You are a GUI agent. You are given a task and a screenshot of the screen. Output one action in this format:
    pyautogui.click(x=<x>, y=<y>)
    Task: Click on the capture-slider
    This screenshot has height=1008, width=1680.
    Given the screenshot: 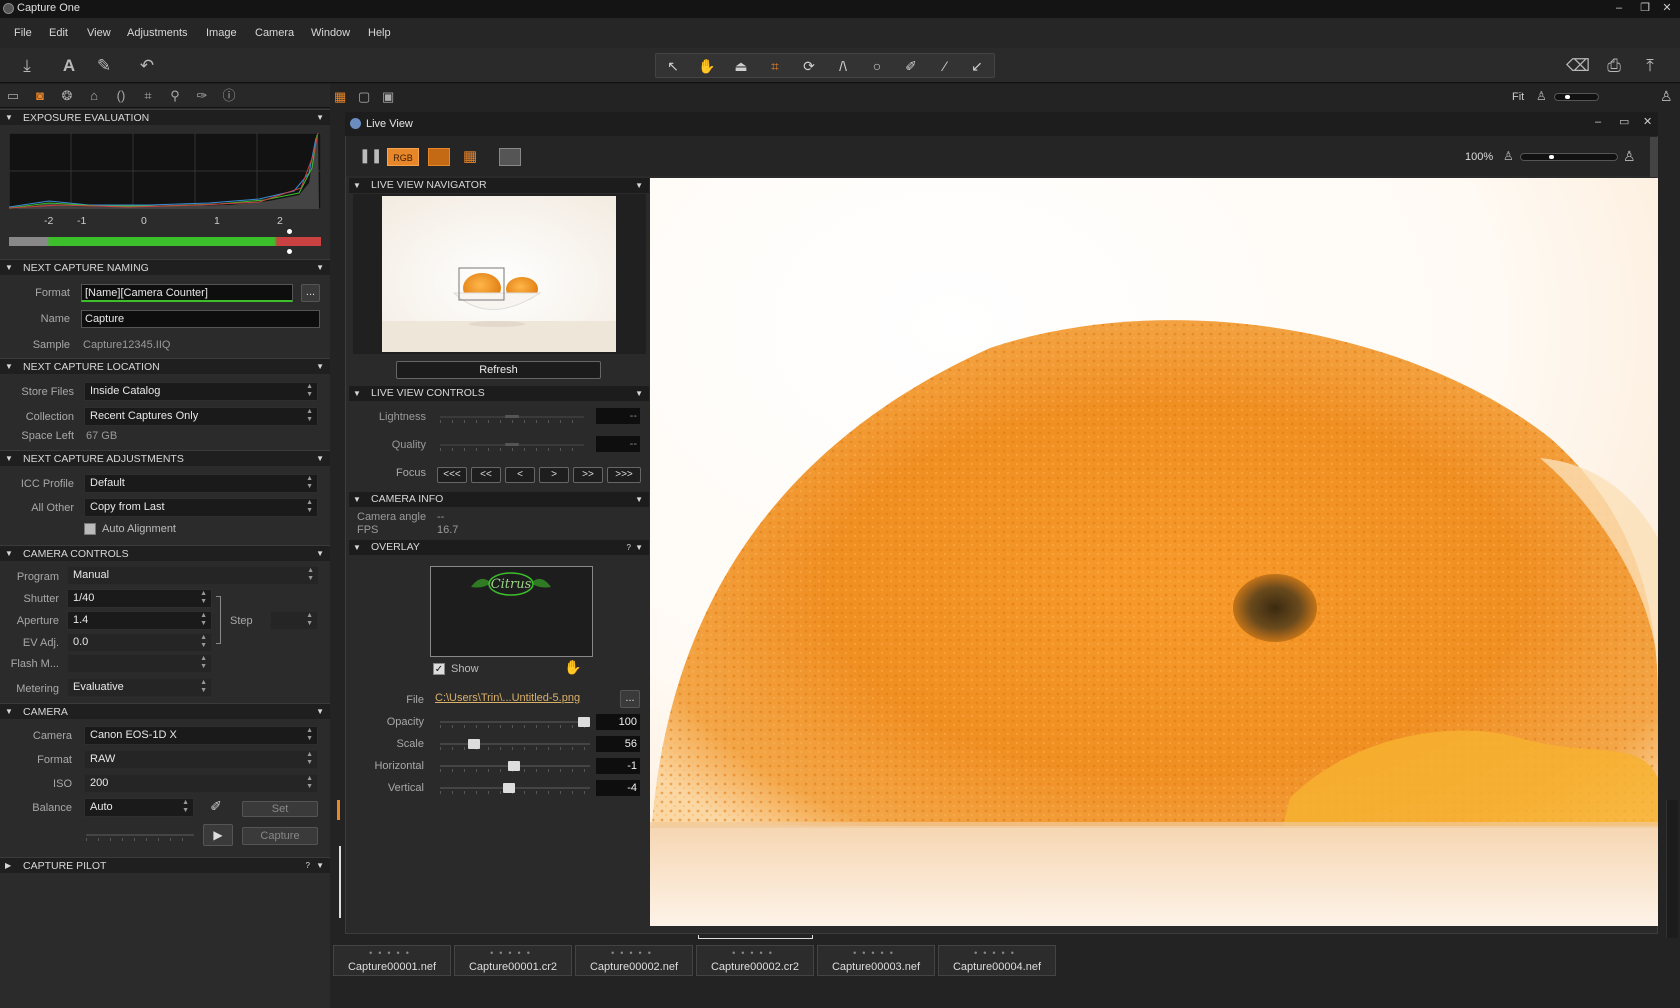 What is the action you would take?
    pyautogui.click(x=140, y=835)
    